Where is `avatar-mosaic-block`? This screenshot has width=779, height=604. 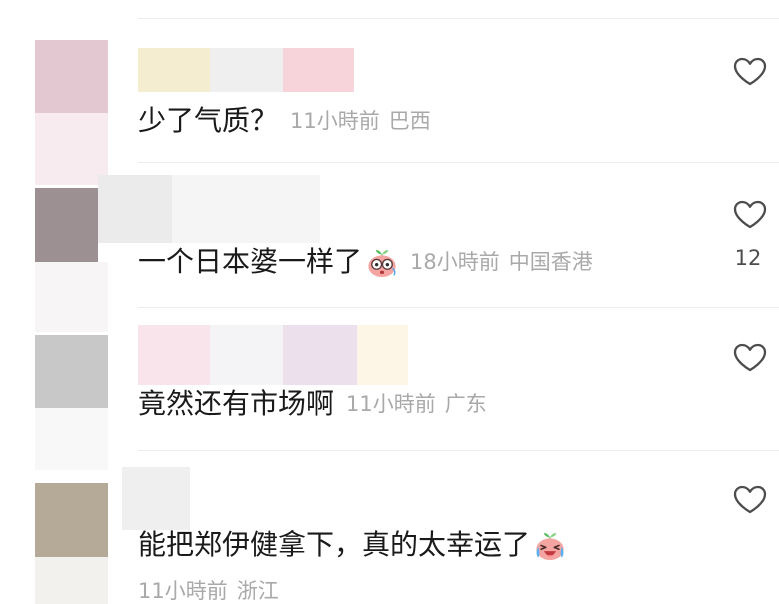
avatar-mosaic-block is located at coordinates (71, 580).